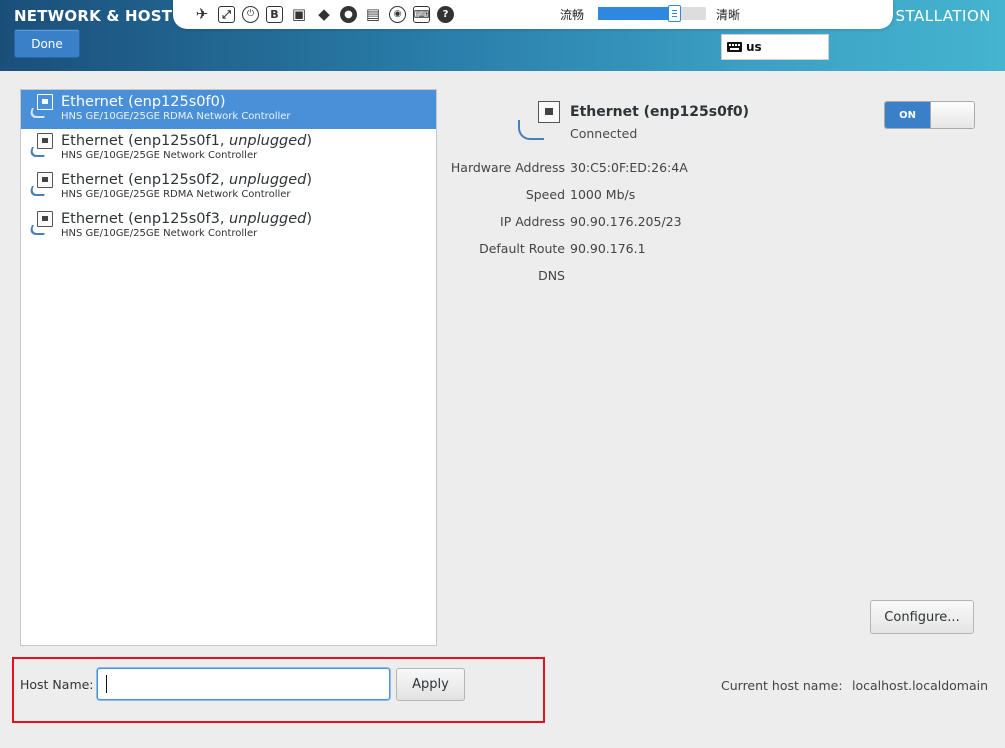 Image resolution: width=1005 pixels, height=748 pixels. Describe the element at coordinates (202, 15) in the screenshot. I see `pin-icon: ✈` at that location.